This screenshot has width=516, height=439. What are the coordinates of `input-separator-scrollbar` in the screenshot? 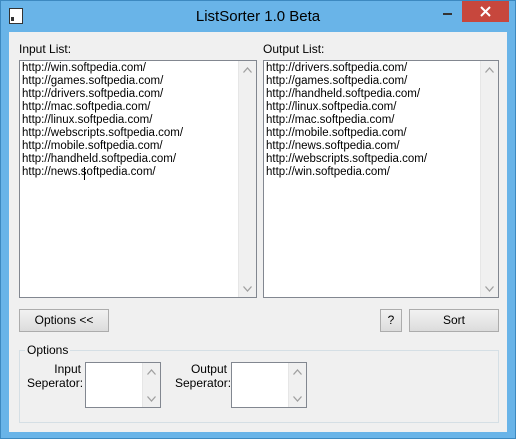 It's located at (151, 385).